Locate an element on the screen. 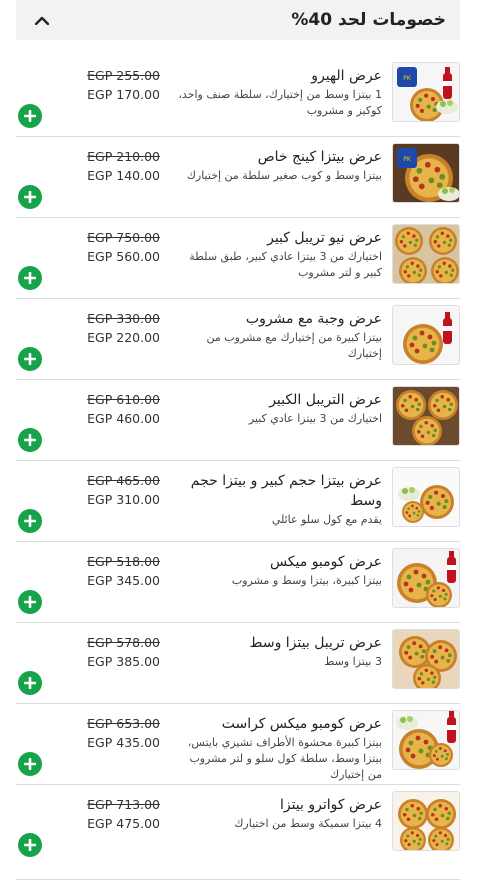 This screenshot has width=479, height=890. discounted-price: EGP 475.00 is located at coordinates (123, 823).